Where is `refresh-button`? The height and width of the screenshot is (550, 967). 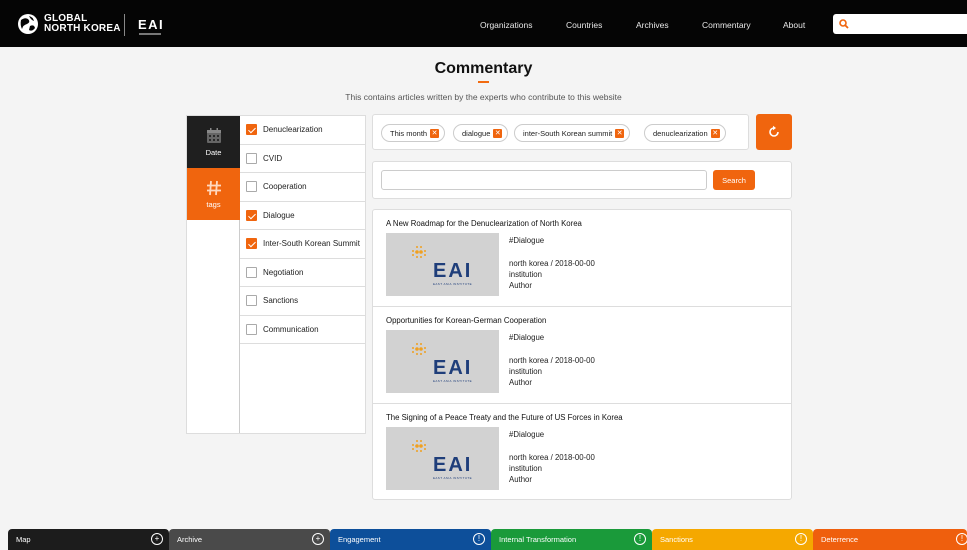
refresh-button is located at coordinates (774, 132).